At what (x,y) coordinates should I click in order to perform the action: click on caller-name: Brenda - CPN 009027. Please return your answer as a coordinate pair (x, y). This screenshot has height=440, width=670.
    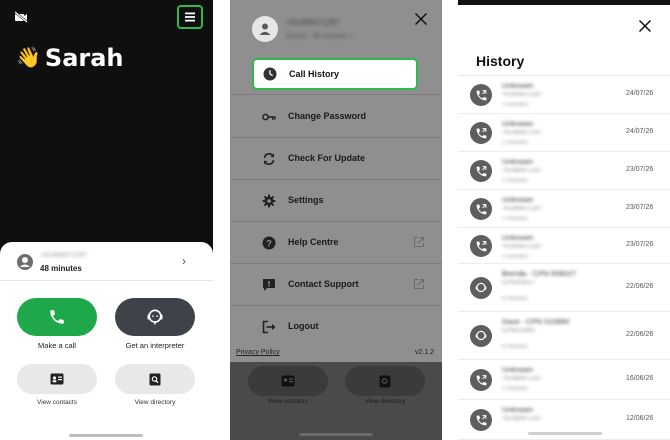
    Looking at the image, I should click on (539, 273).